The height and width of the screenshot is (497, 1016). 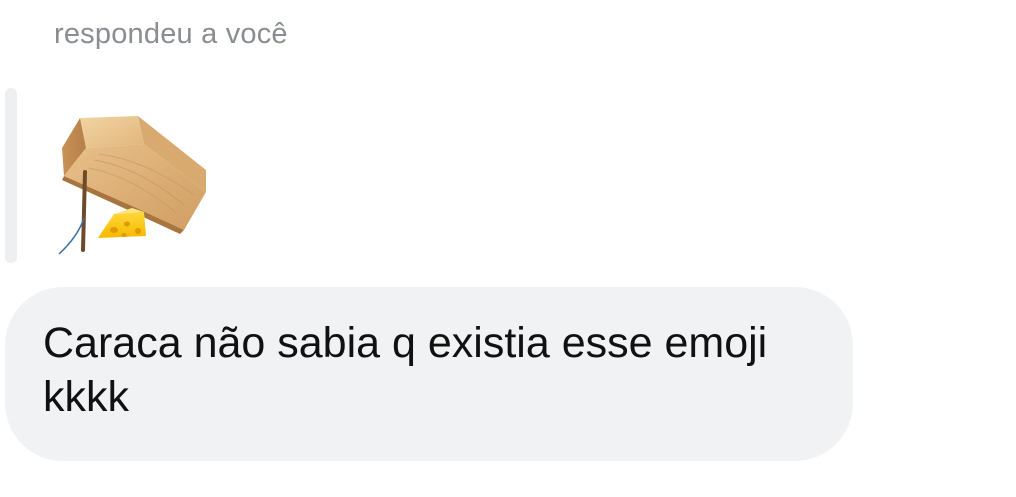 I want to click on quoted-emoji, so click(x=134, y=185).